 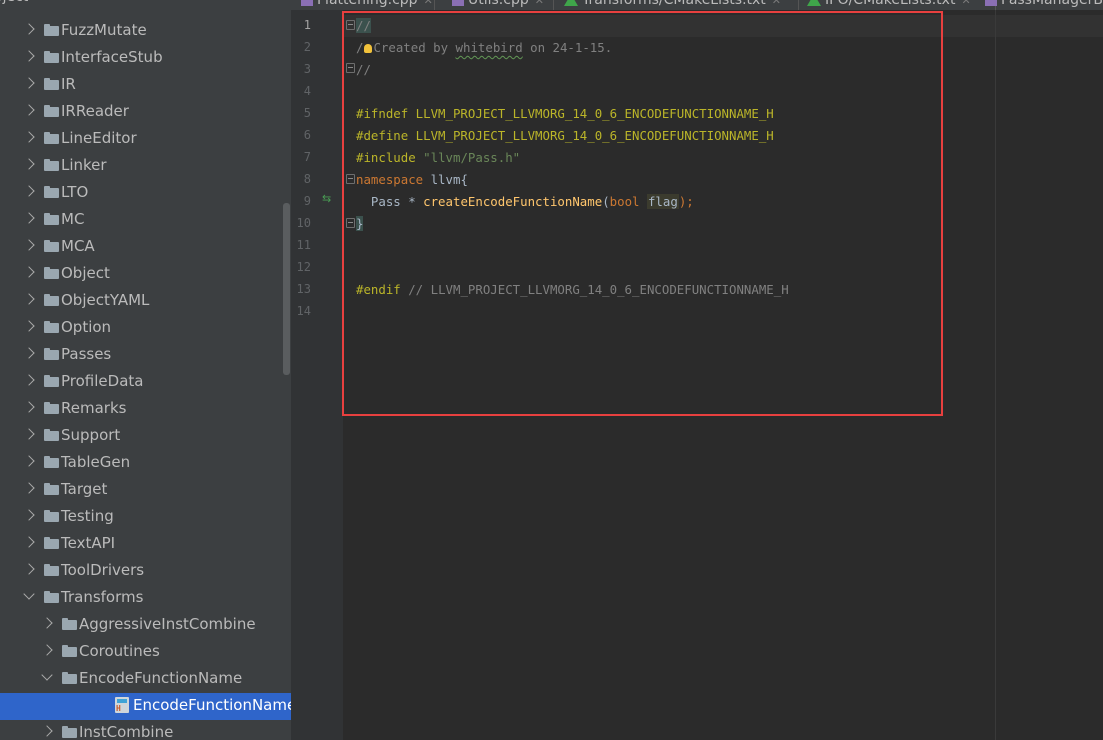 I want to click on tree-item-mca: MCA, so click(x=145, y=247).